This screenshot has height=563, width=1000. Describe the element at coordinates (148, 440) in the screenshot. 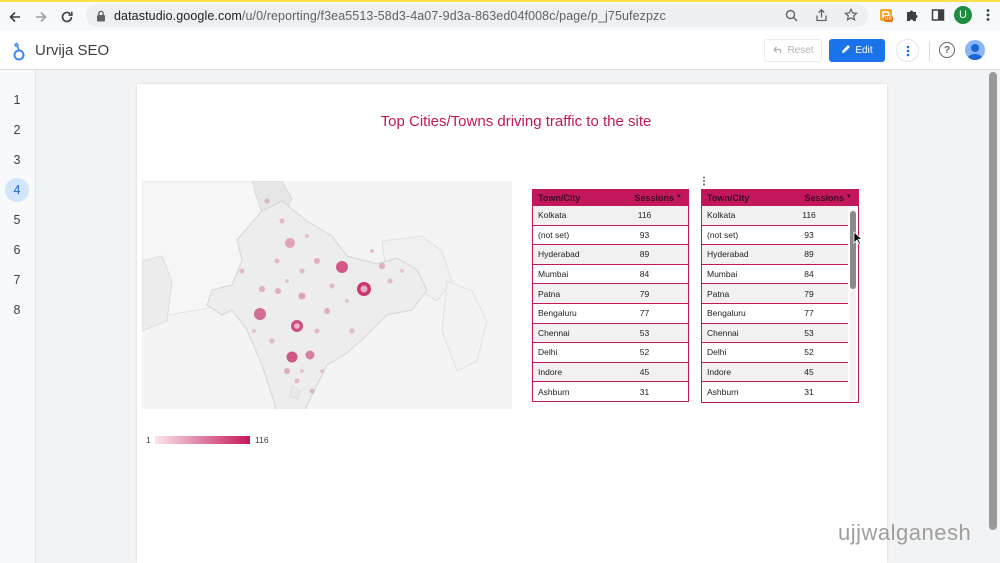

I see `legend-min-label: 1` at that location.